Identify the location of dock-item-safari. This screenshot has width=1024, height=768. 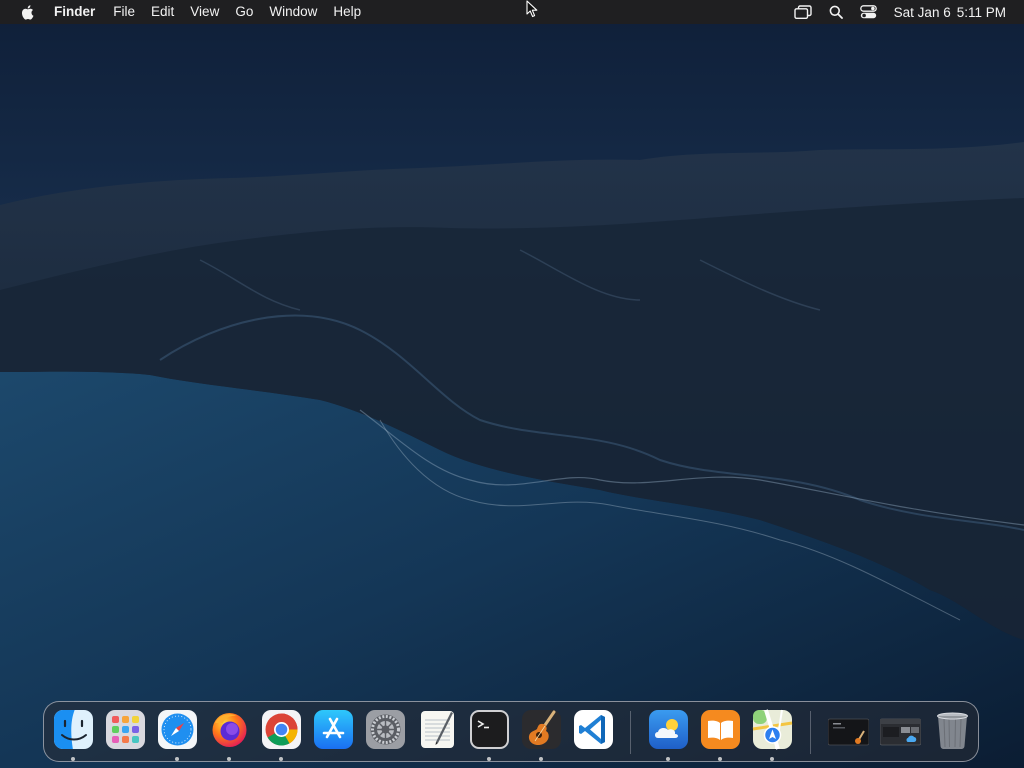
(177, 729).